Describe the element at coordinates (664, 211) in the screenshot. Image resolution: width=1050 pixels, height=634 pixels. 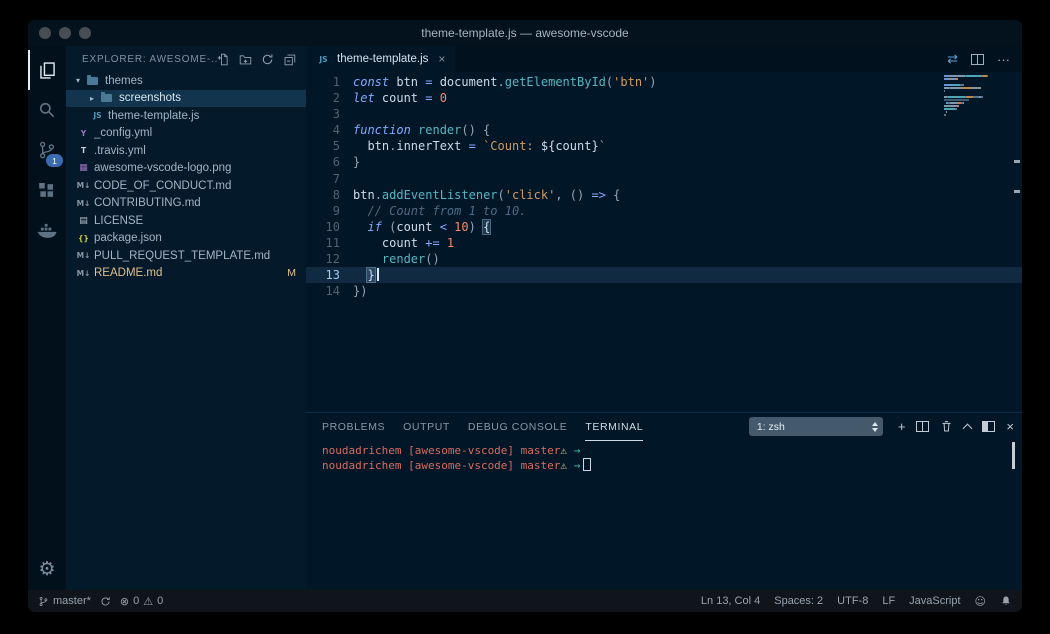
I see `code-line-9: 9 // Count from 1 to 10.` at that location.